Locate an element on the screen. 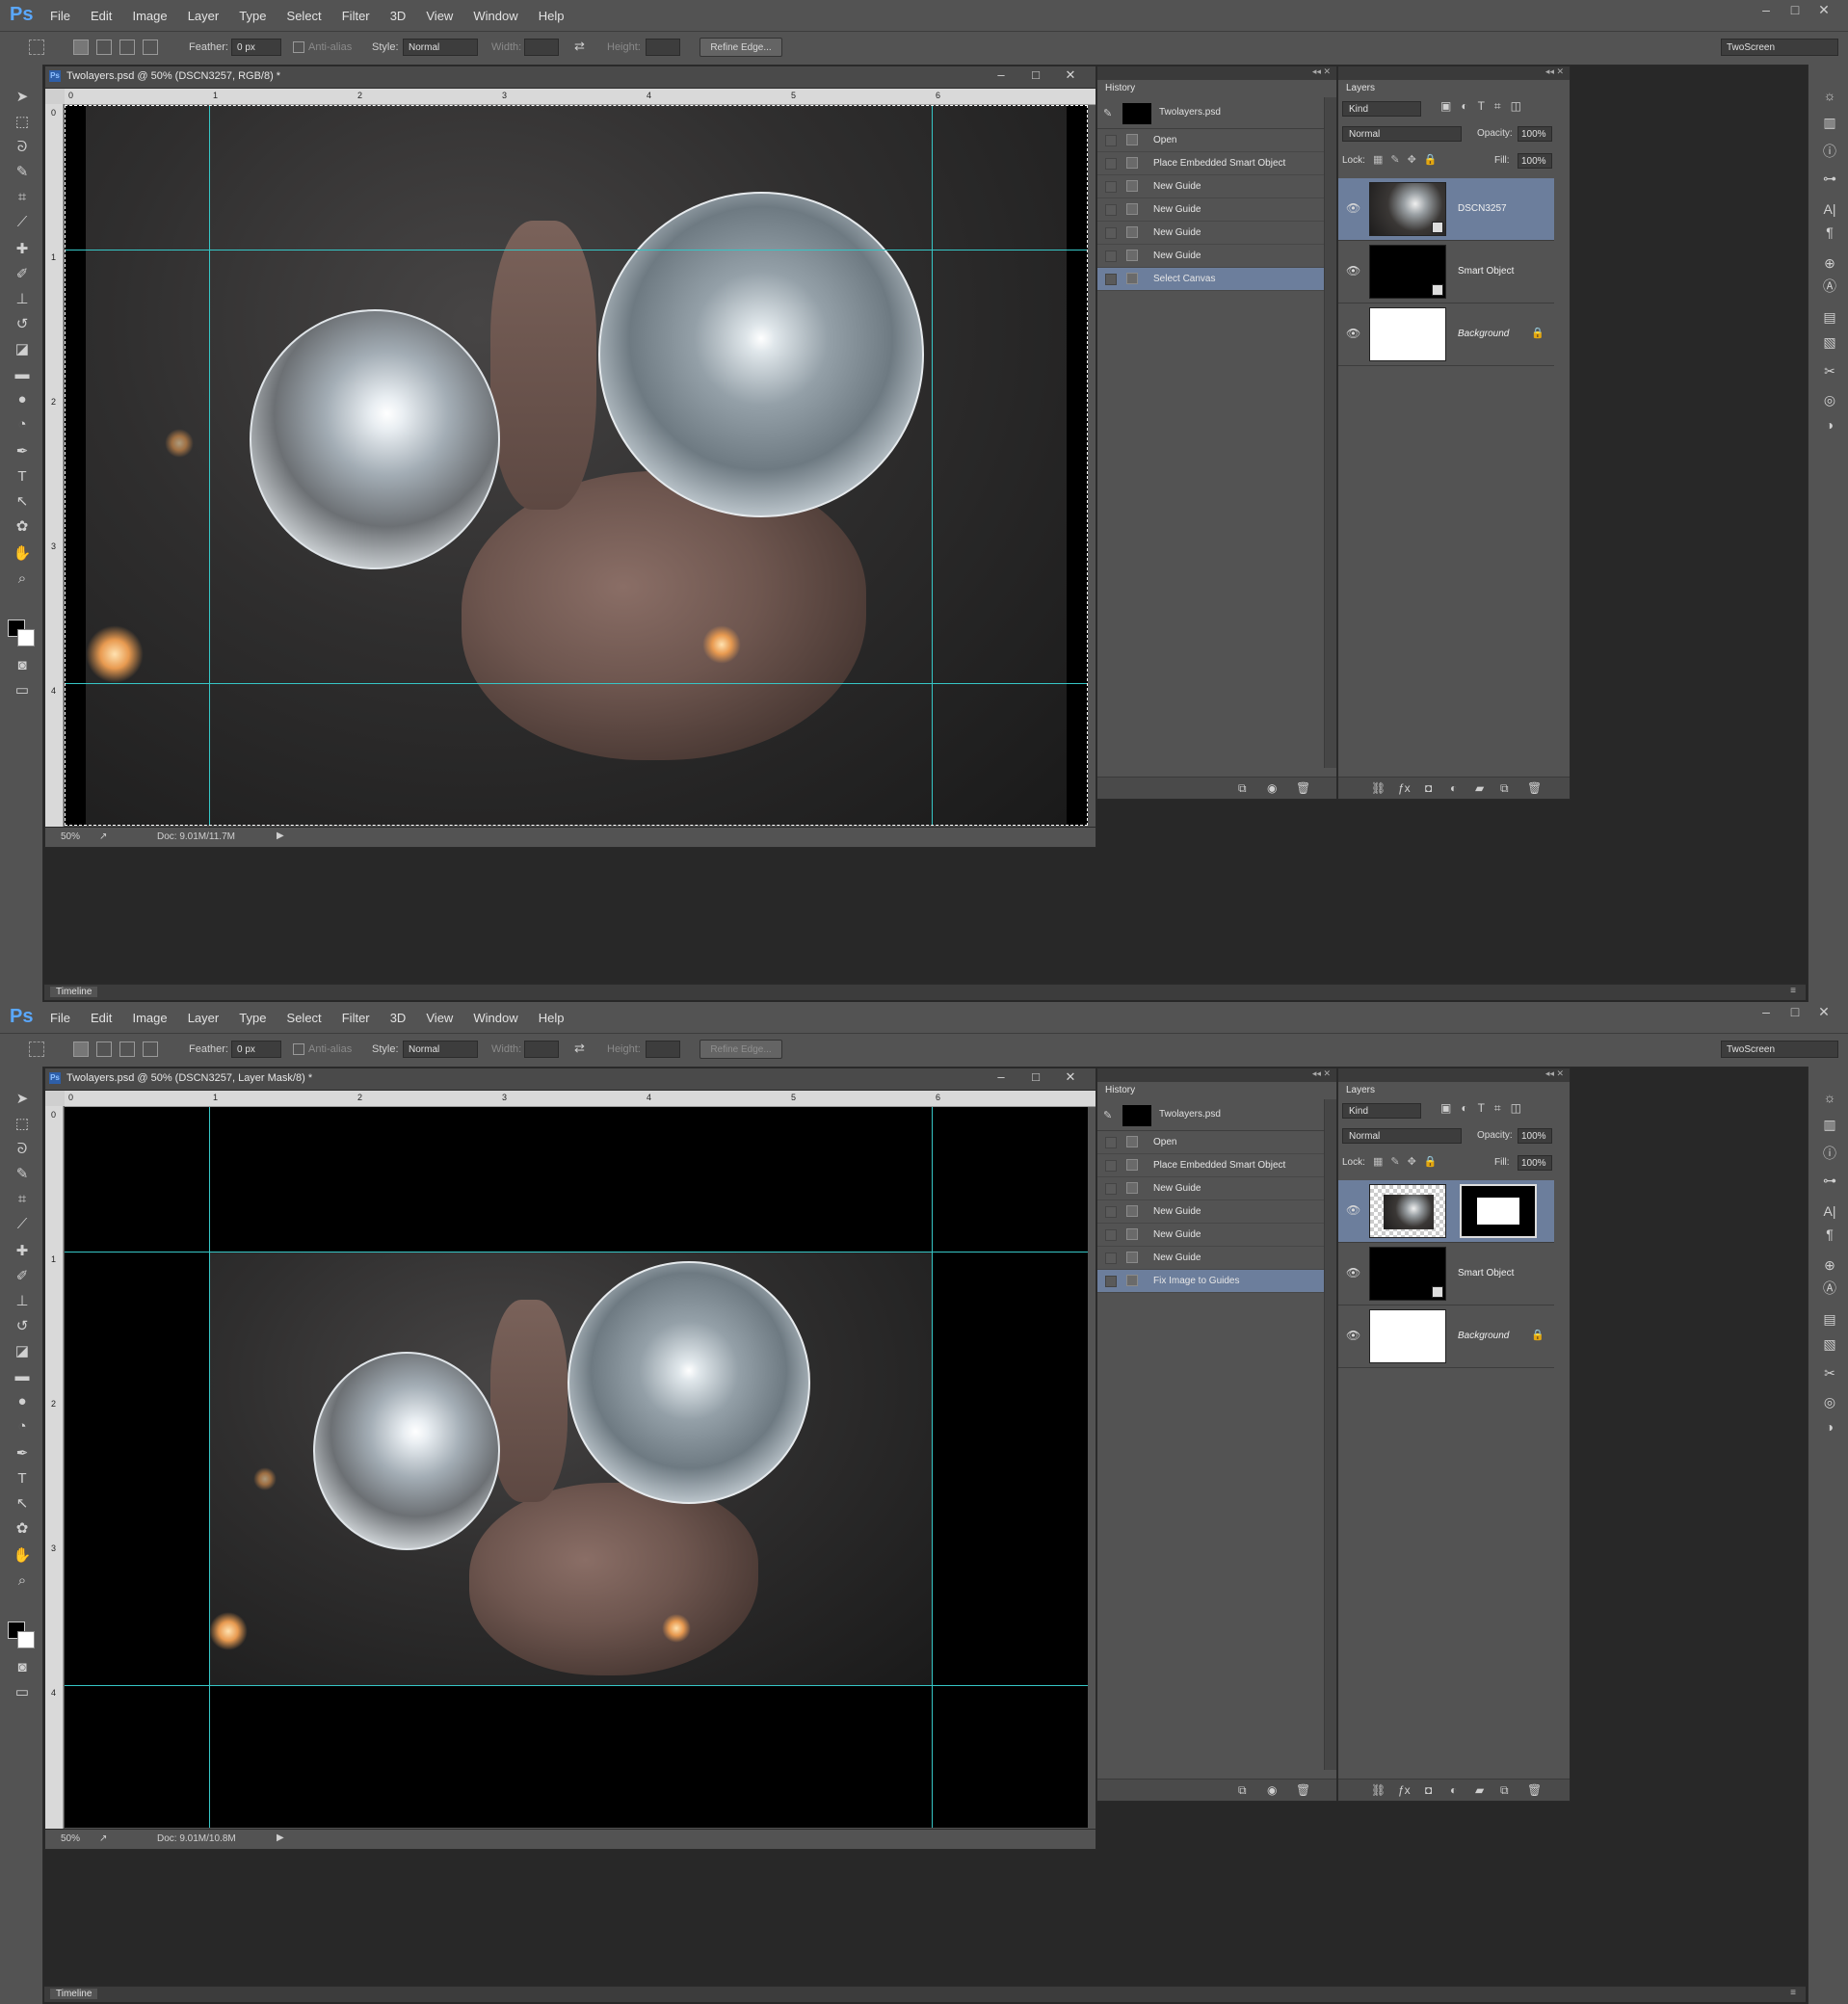  zoom-level: 50% is located at coordinates (70, 836).